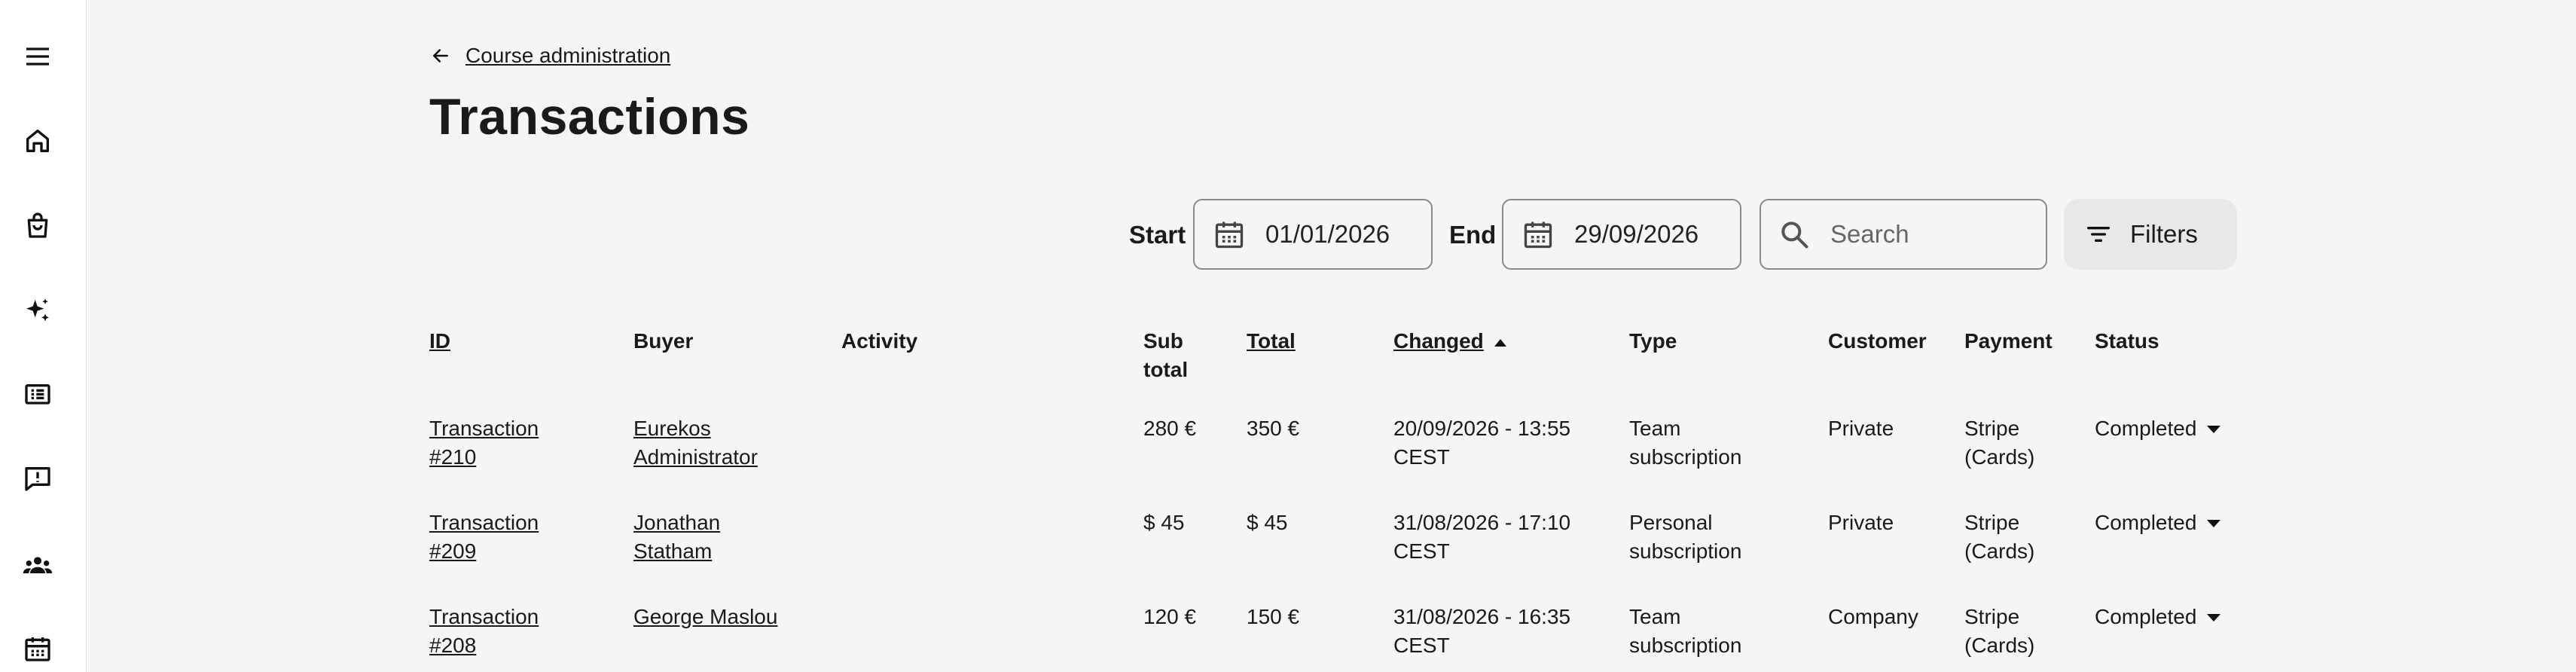 The width and height of the screenshot is (2576, 672). Describe the element at coordinates (484, 631) in the screenshot. I see `transaction-id-link: Transaction #208` at that location.